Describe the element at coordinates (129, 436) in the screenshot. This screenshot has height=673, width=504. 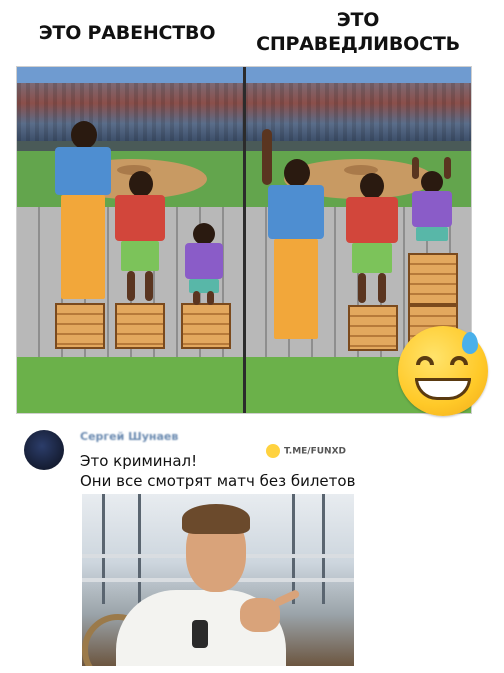
I see `comment-author: Сергей Шунаев` at that location.